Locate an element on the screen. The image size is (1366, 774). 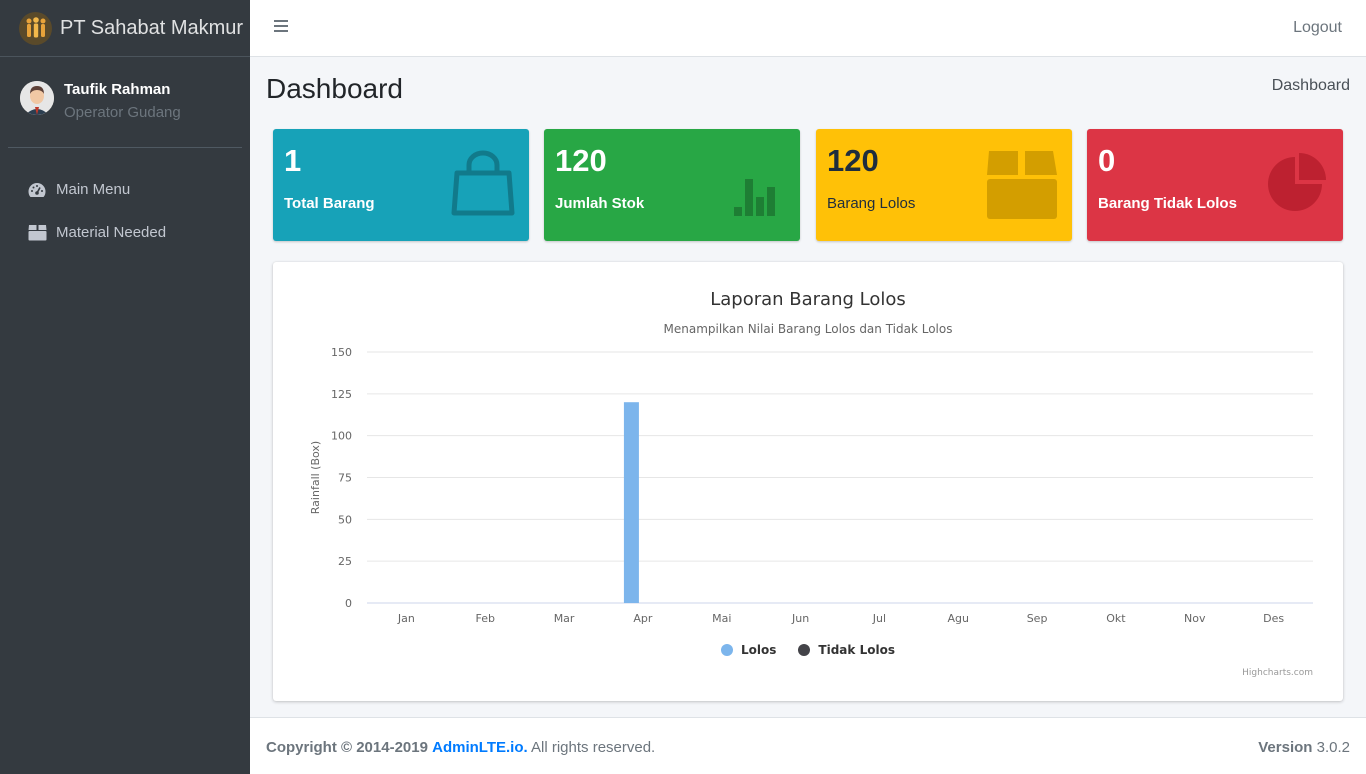
rights-text: All rights reserved. is located at coordinates (593, 747).